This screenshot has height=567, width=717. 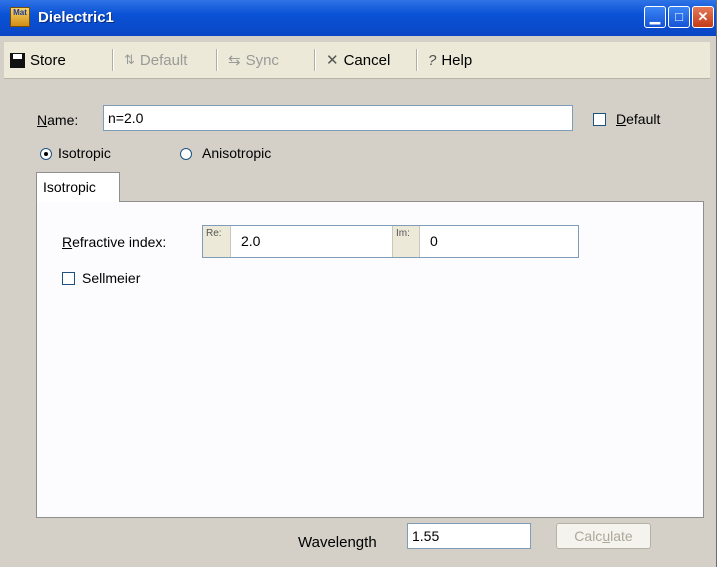 What do you see at coordinates (457, 60) in the screenshot?
I see `help-label: Help` at bounding box center [457, 60].